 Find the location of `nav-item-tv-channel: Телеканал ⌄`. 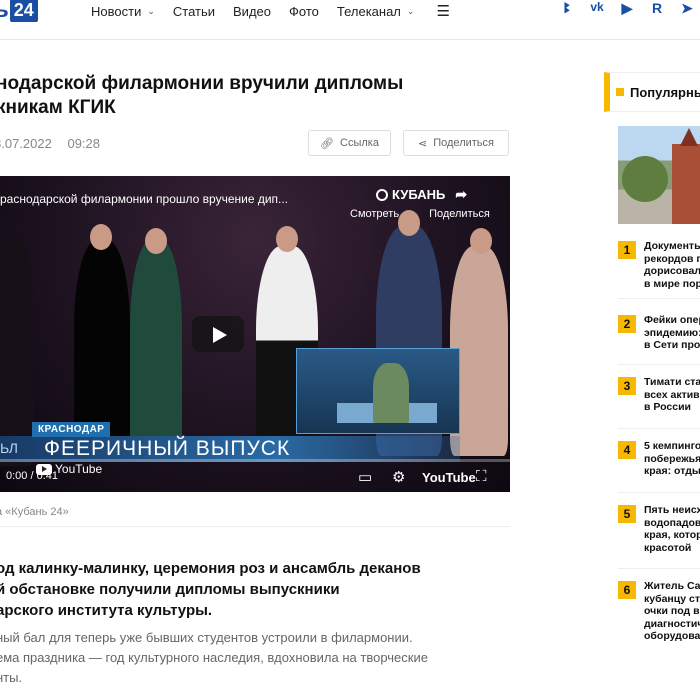

nav-item-tv-channel: Телеканал ⌄ is located at coordinates (376, 11).